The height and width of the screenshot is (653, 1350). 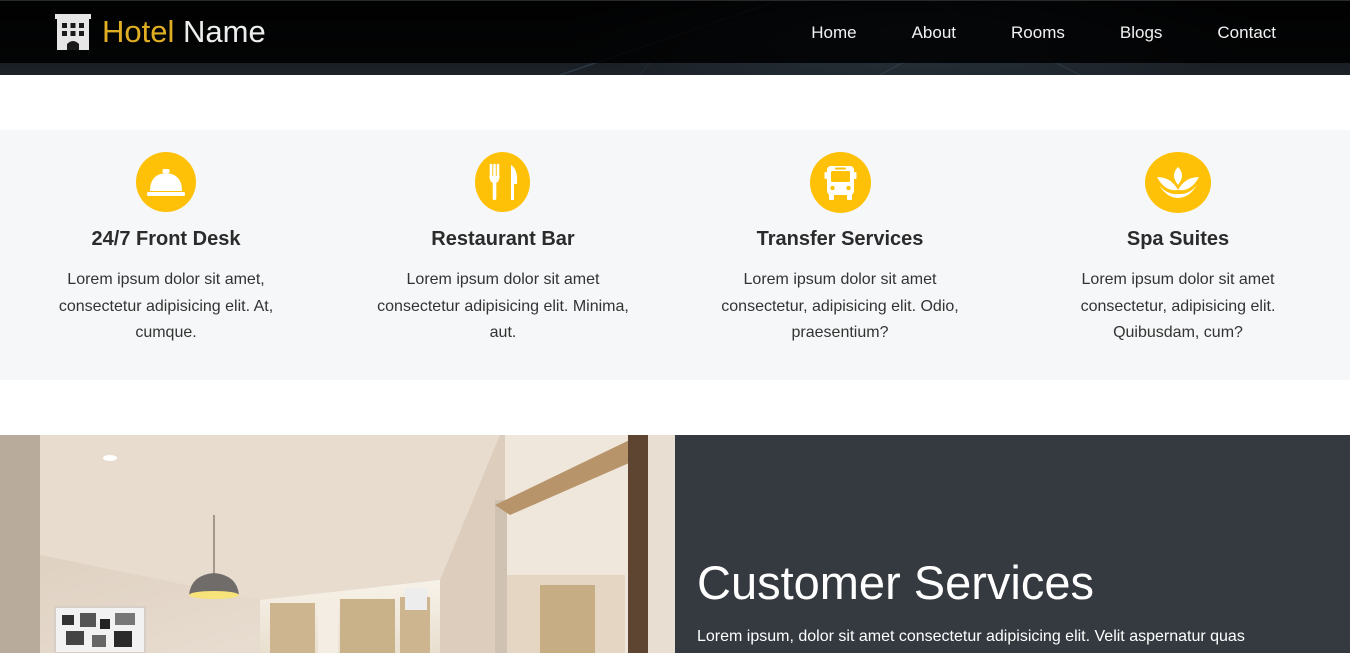 I want to click on concierge-bell-icon, so click(x=166, y=182).